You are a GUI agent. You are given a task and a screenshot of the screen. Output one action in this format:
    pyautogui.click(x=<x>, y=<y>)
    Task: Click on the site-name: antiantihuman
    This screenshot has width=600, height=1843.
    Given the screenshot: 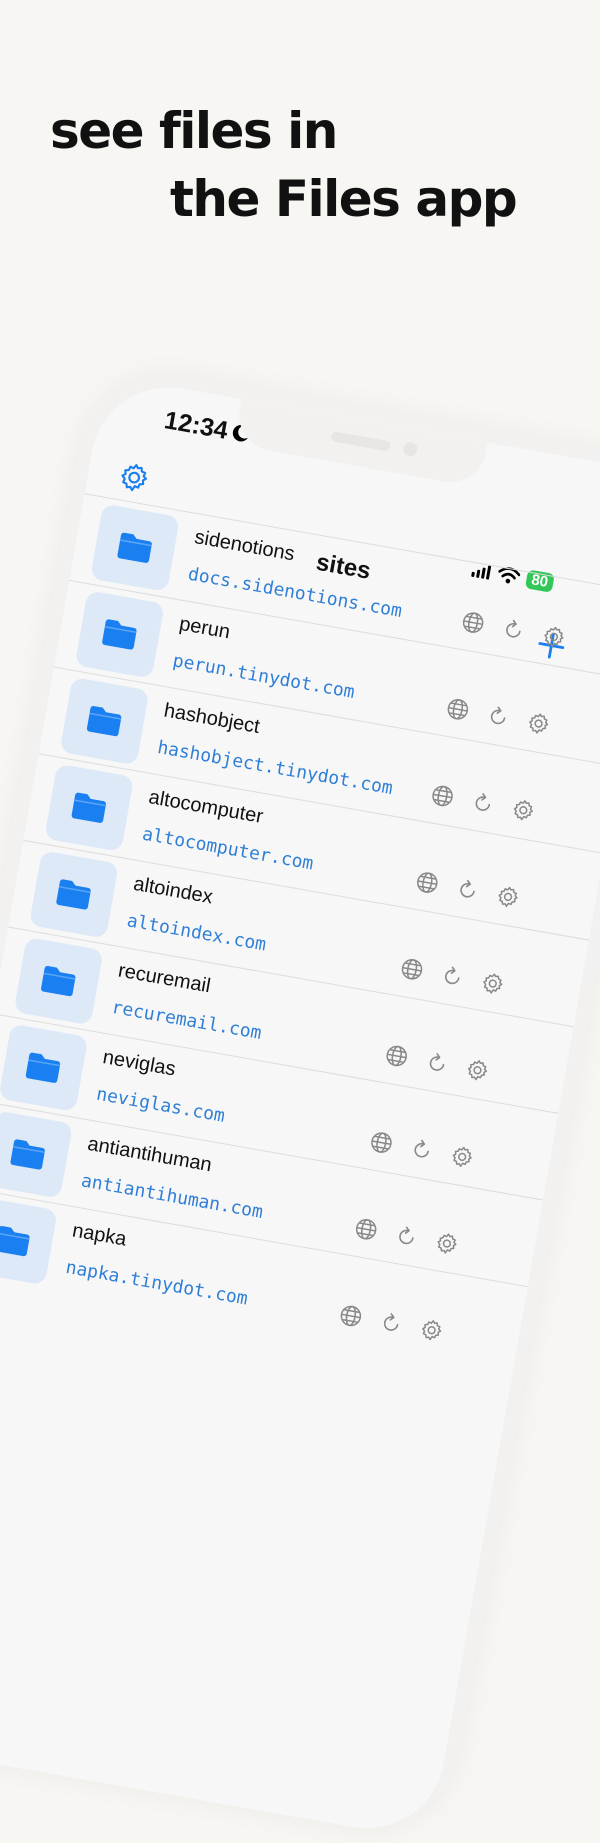 What is the action you would take?
    pyautogui.click(x=149, y=1154)
    